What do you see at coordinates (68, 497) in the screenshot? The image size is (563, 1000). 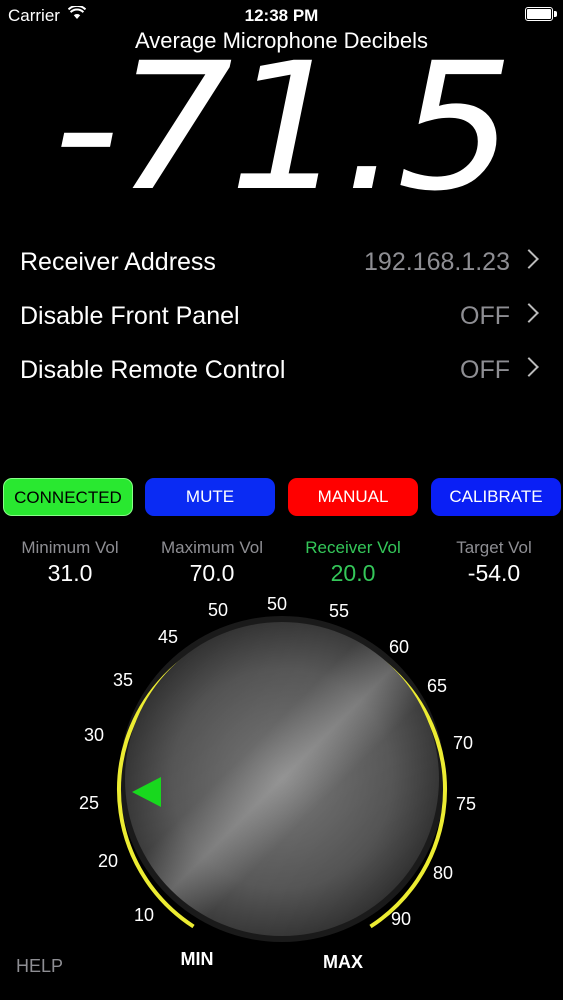 I see `connected-button: CONNECTED` at bounding box center [68, 497].